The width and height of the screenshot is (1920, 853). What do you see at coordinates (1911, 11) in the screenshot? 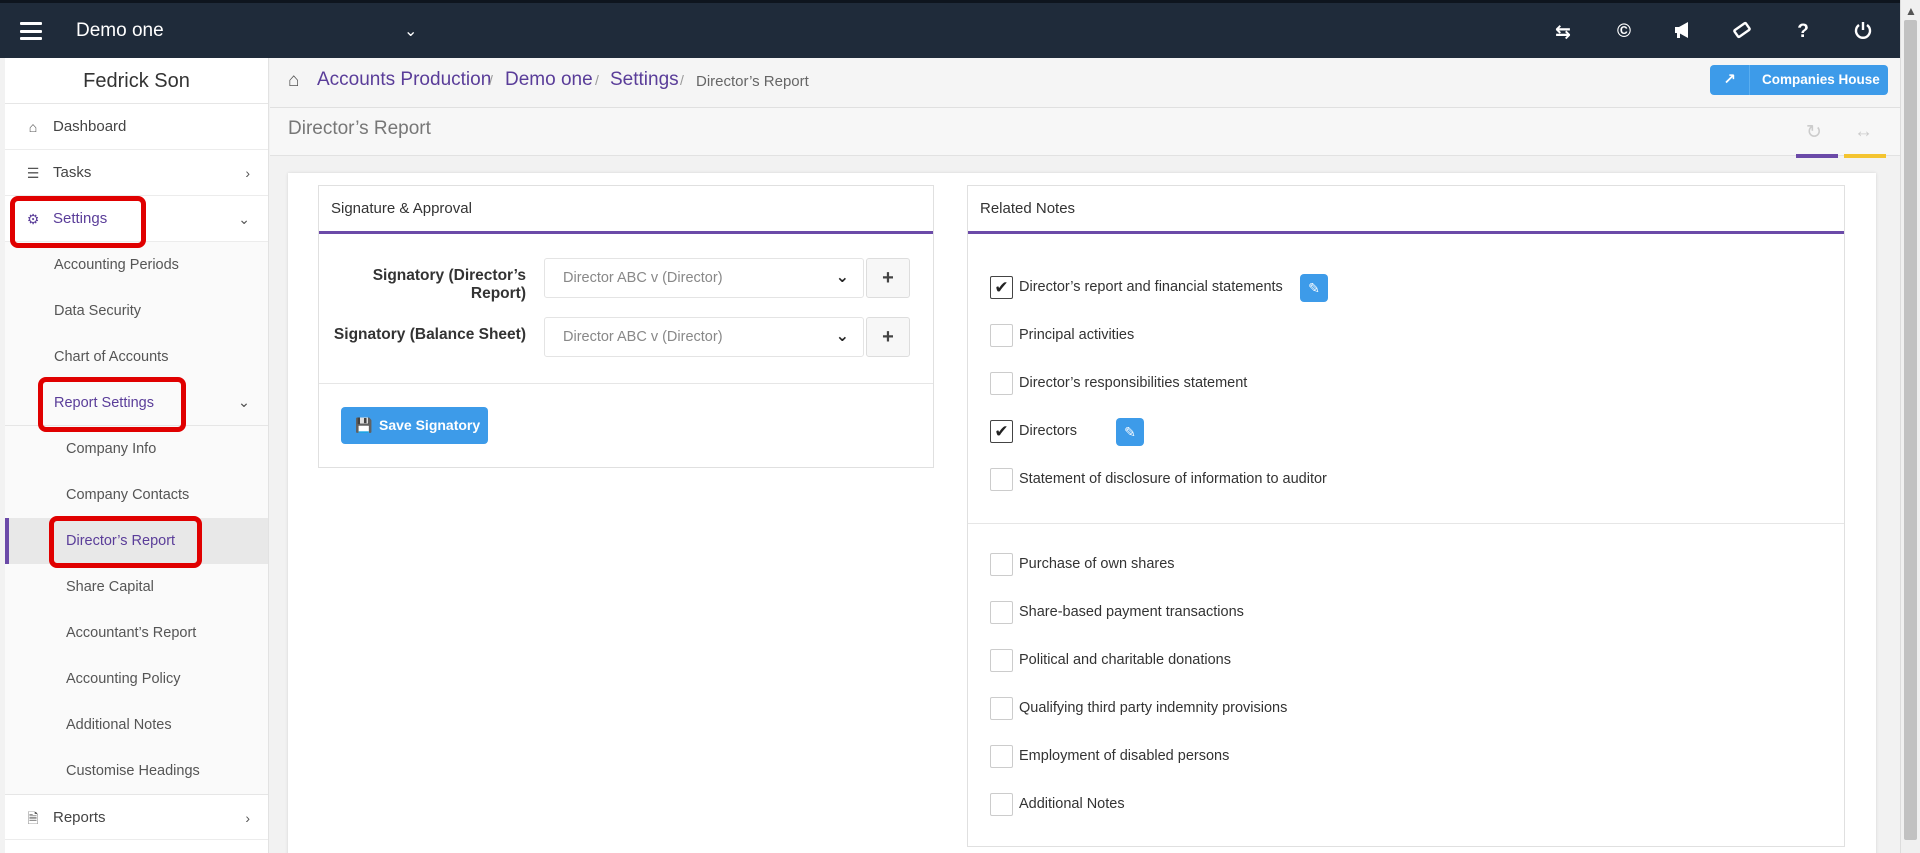
I see `scroll-up-icon: ▲` at bounding box center [1911, 11].